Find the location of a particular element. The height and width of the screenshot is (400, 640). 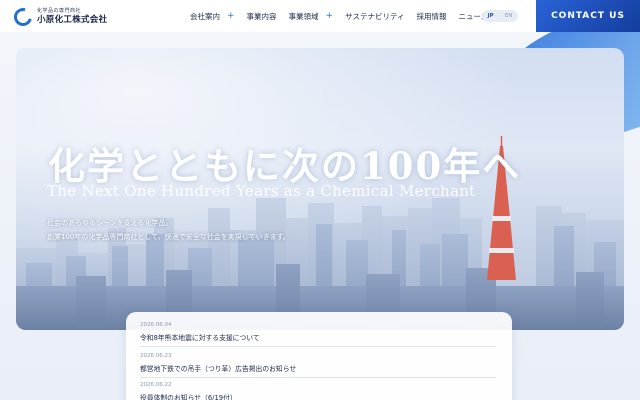

news-item: 2026.06.23 都営地下鉄での吊手（つり革）広告掲出のお知らせ is located at coordinates (318, 363).